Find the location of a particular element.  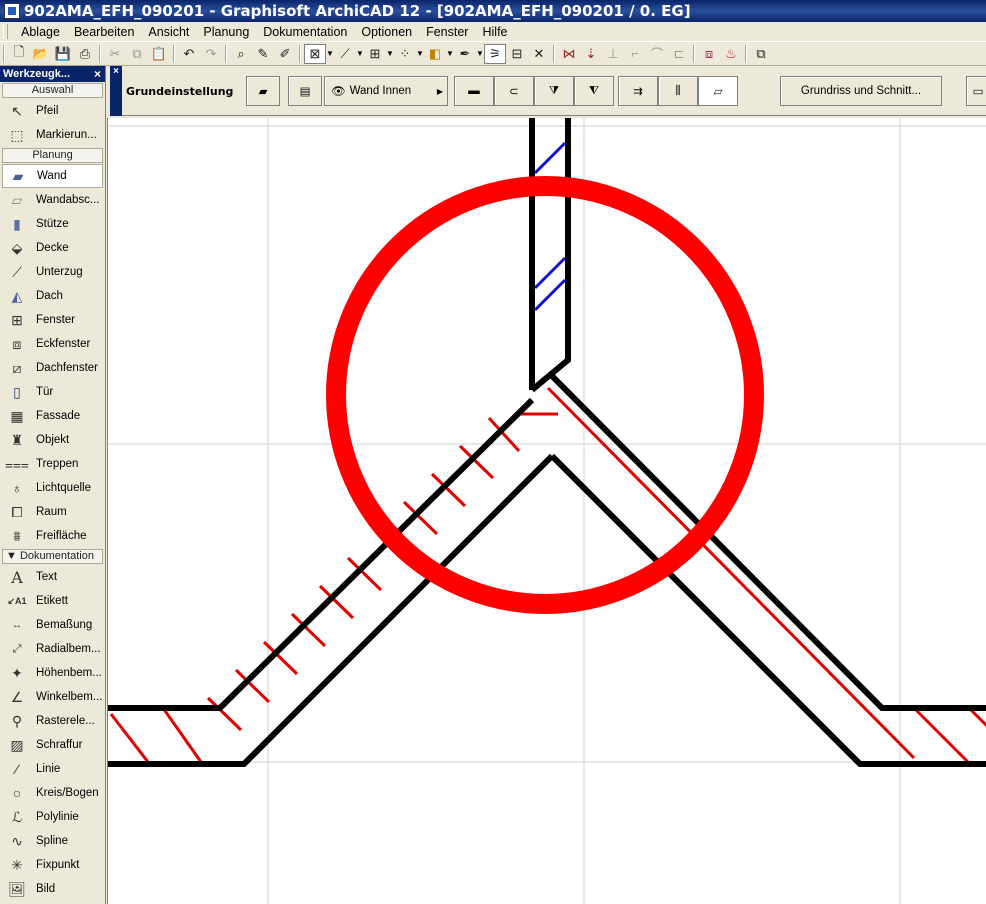

print-icon: ⎙ is located at coordinates (85, 54).